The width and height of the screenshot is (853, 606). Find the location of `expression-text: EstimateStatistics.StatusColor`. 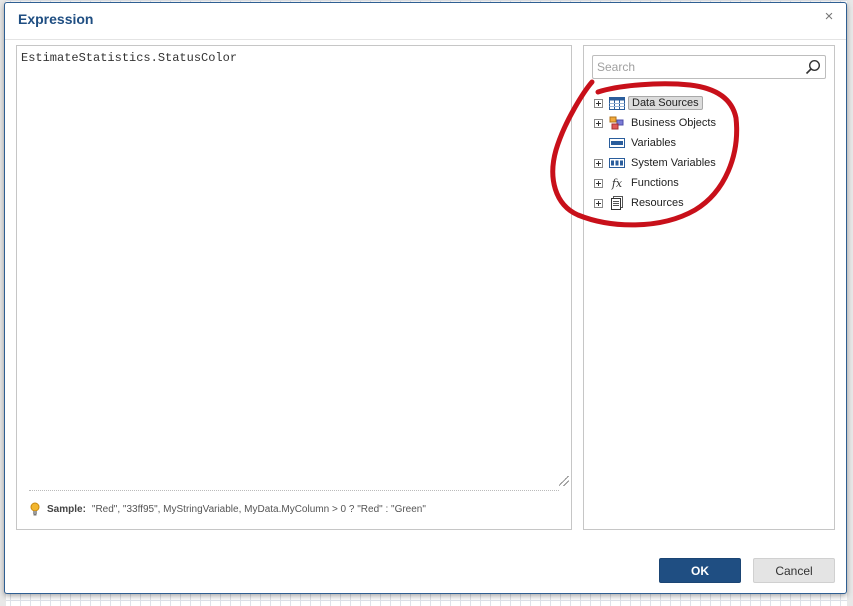

expression-text: EstimateStatistics.StatusColor is located at coordinates (129, 58).